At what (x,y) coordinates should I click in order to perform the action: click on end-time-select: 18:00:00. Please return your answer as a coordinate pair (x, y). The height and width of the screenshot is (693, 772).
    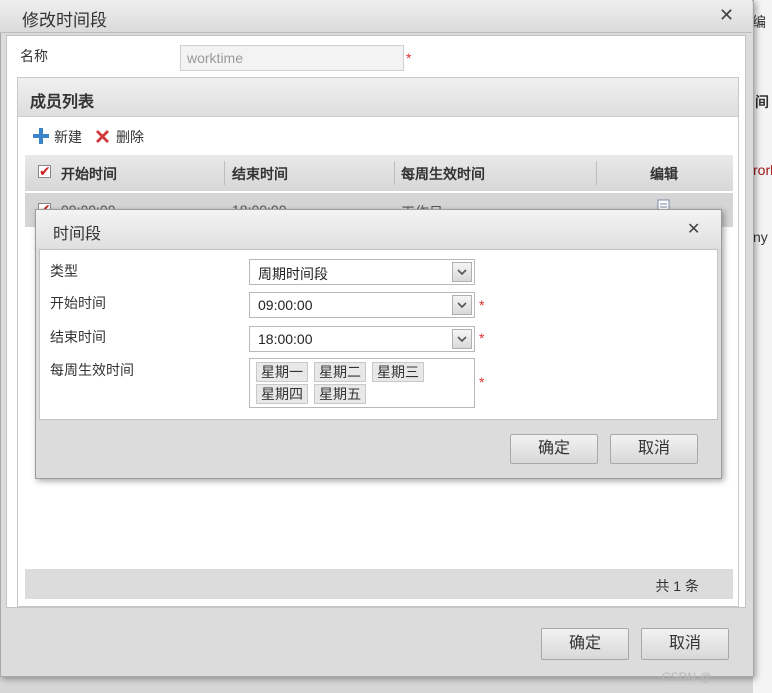
    Looking at the image, I should click on (362, 339).